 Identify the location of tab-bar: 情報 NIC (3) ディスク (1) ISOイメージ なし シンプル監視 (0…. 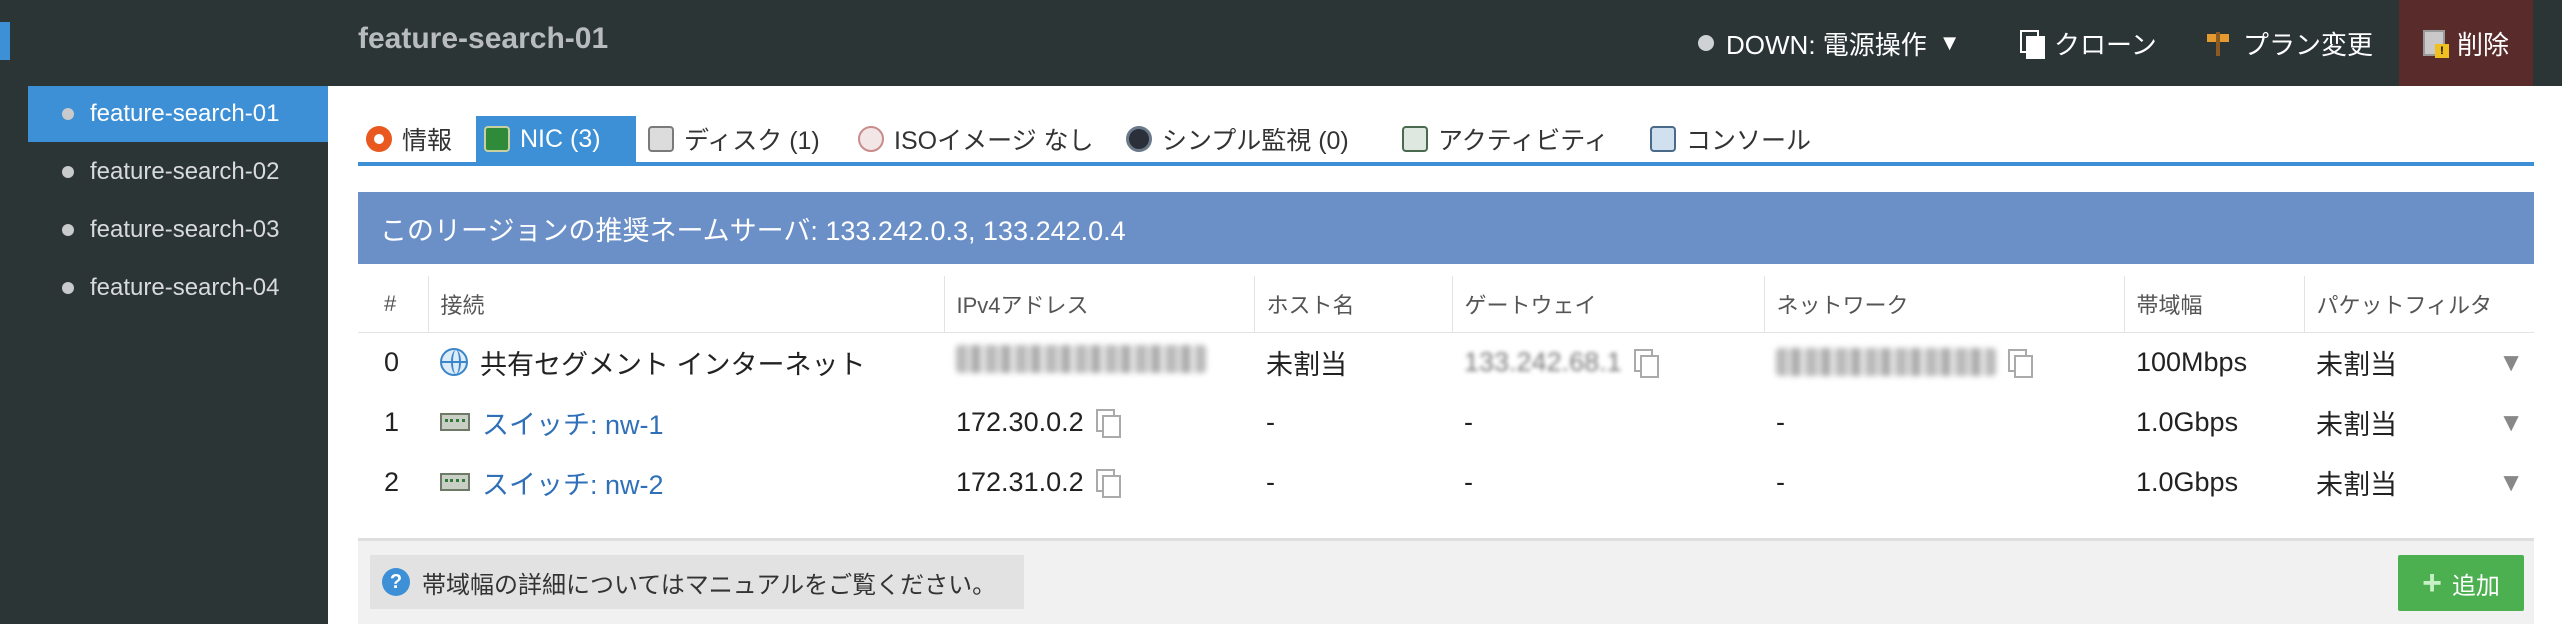
(1446, 141).